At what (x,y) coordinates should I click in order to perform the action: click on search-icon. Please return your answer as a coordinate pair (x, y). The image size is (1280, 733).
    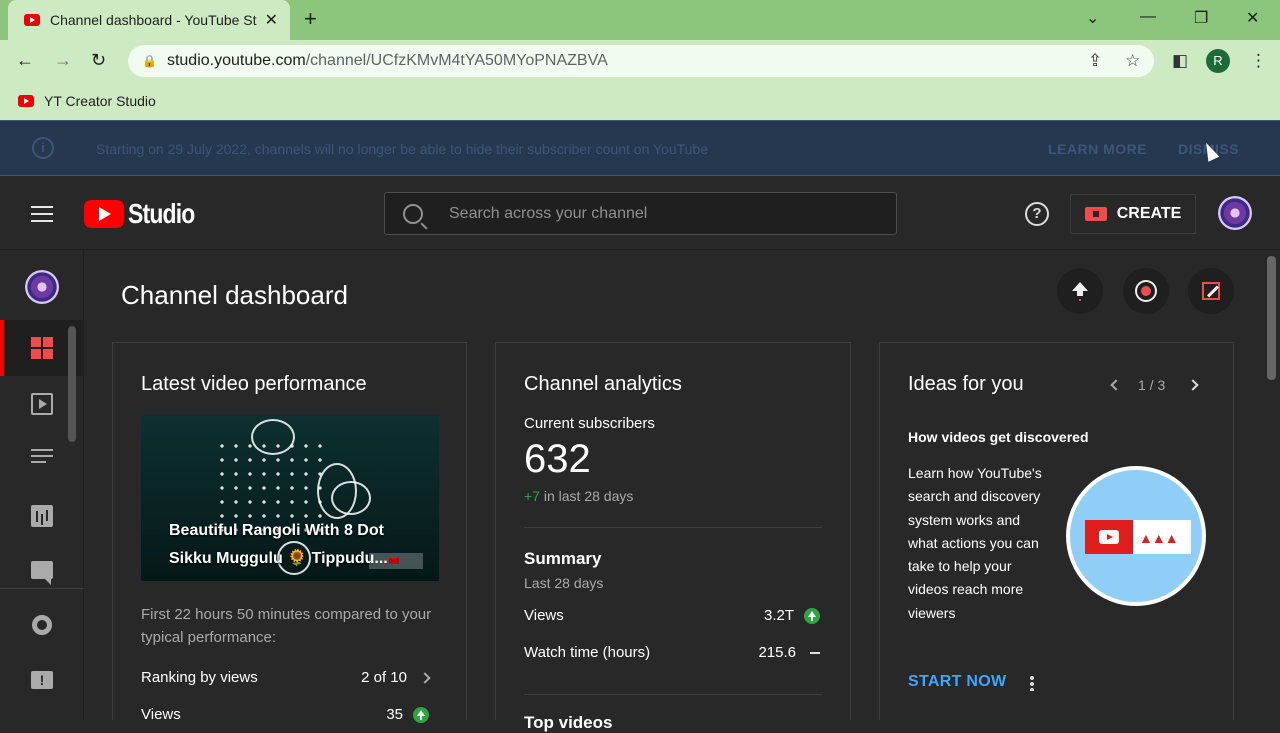
    Looking at the image, I should click on (413, 213).